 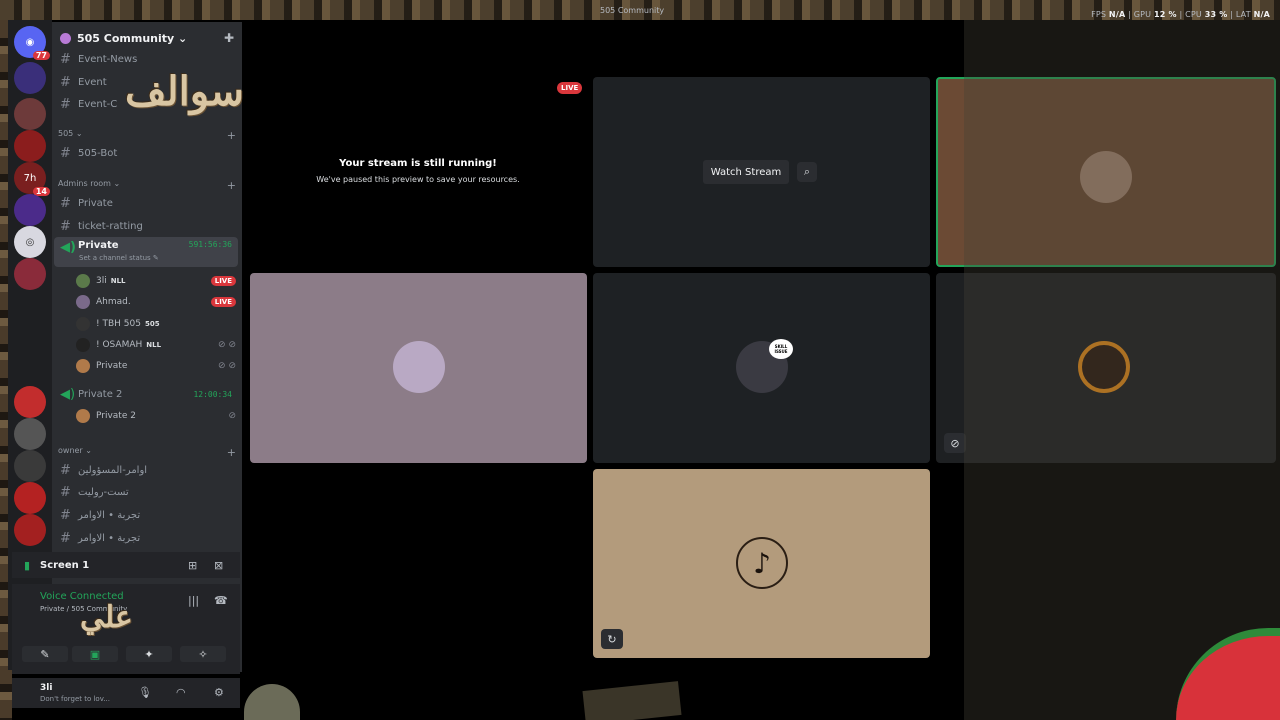 I want to click on channel-label: Event-News, so click(x=108, y=59).